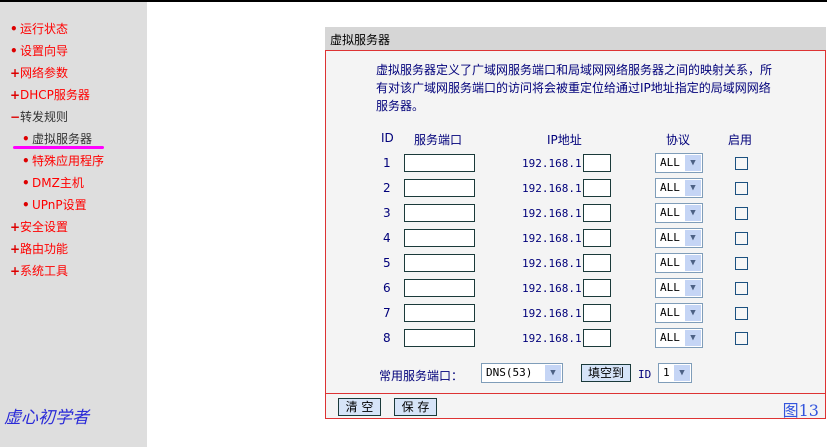 The image size is (827, 447). I want to click on sidebar-item: • 设置向导, so click(39, 50).